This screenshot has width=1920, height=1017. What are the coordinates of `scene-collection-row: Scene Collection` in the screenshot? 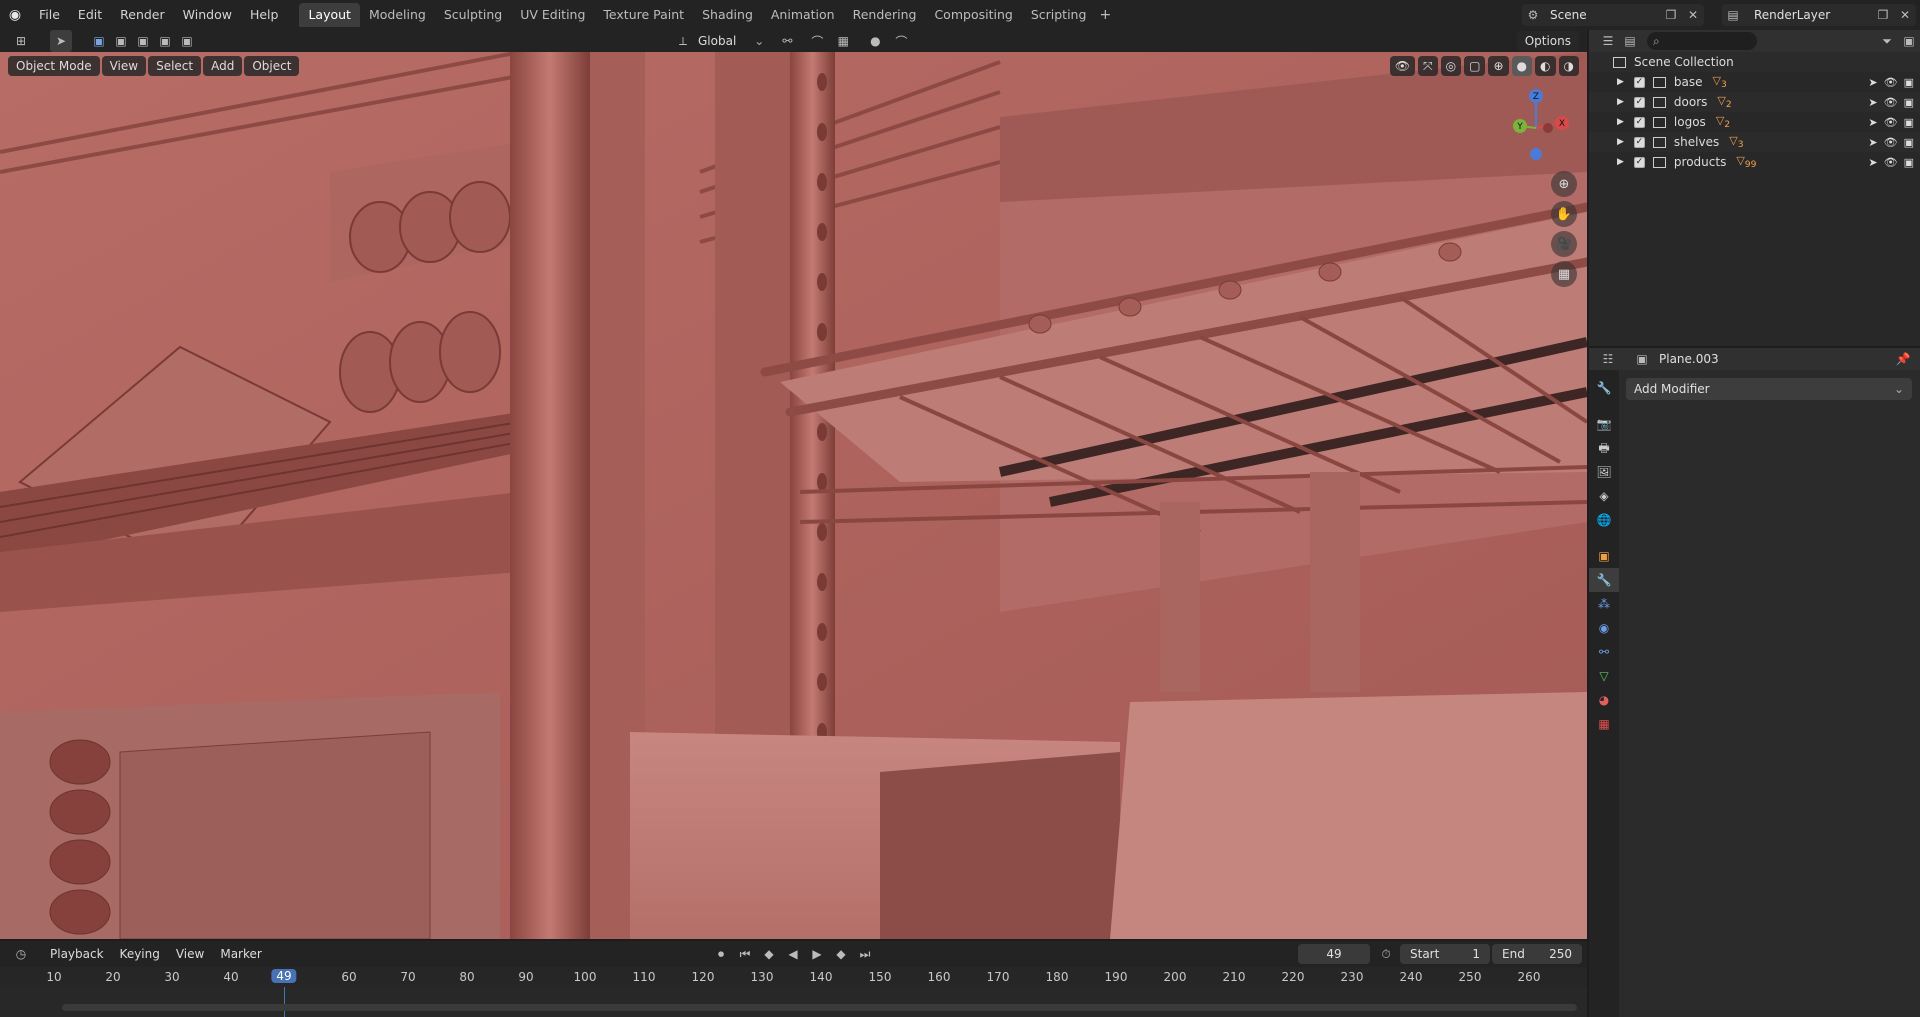 It's located at (1754, 62).